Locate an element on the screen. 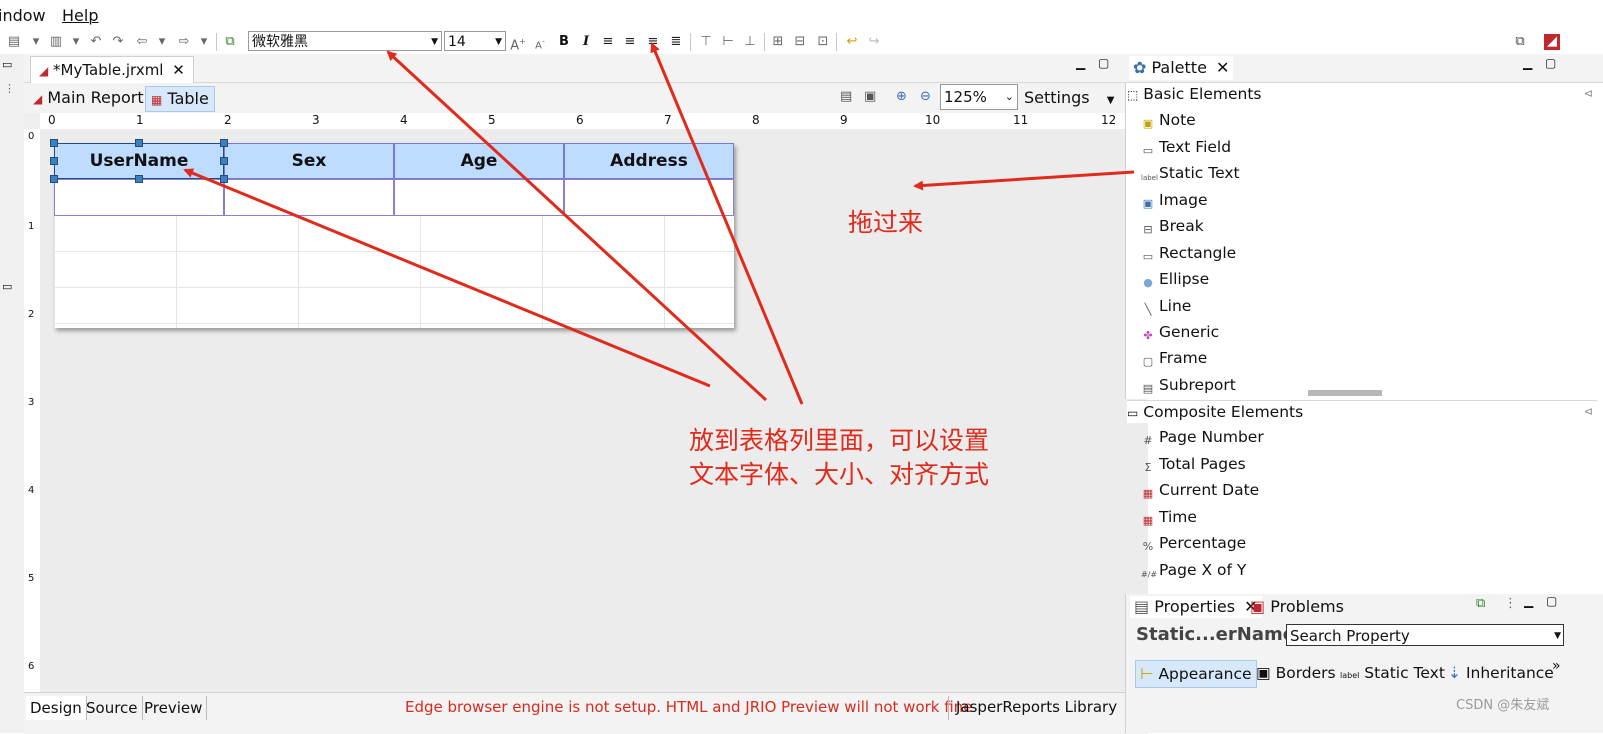 Image resolution: width=1603 pixels, height=734 pixels. palette-item-frame: ▢ Frame is located at coordinates (1174, 358).